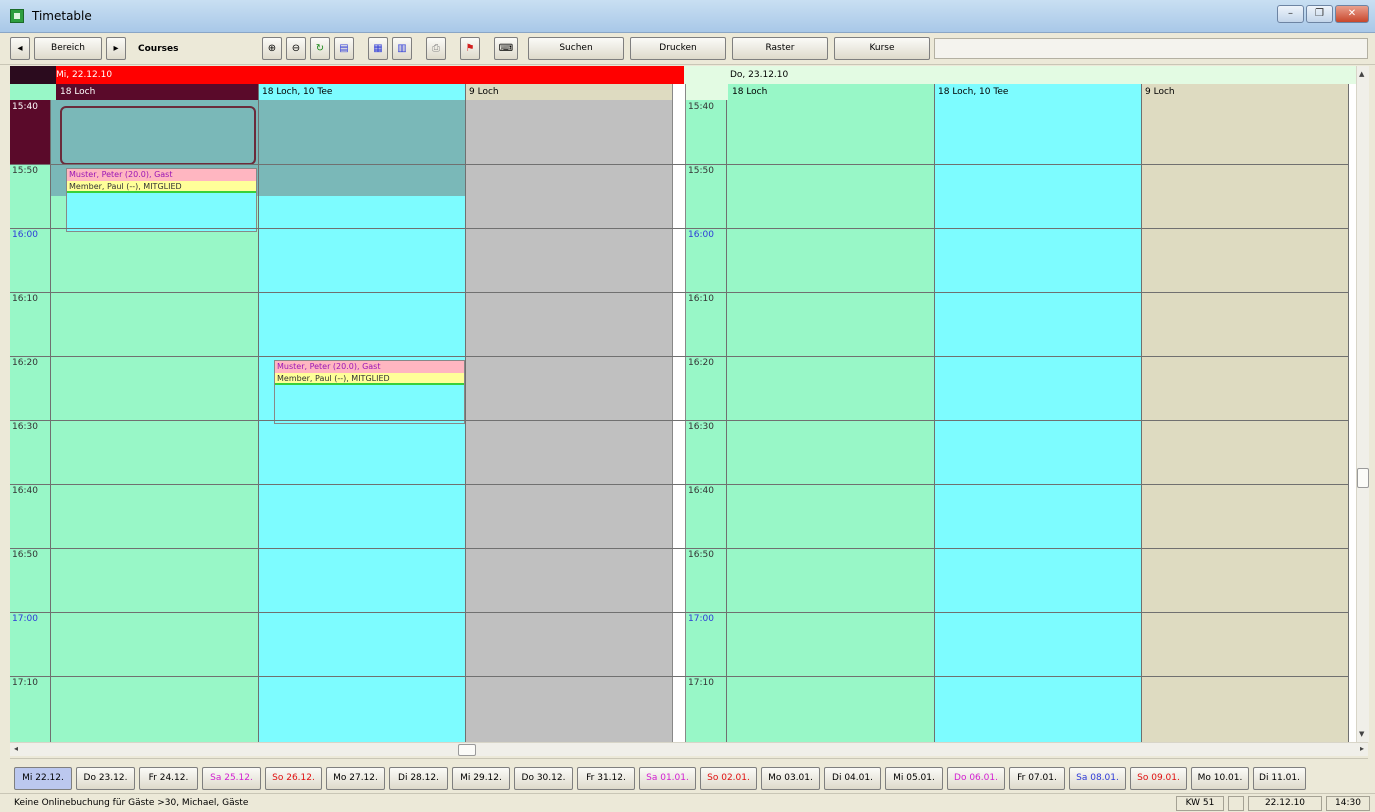 This screenshot has width=1375, height=812. What do you see at coordinates (576, 48) in the screenshot?
I see `suchen-button: Suchen` at bounding box center [576, 48].